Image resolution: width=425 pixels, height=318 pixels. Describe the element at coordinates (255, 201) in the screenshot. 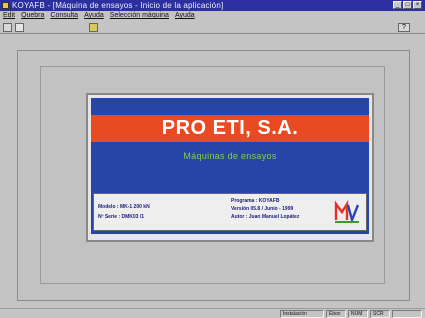

I see `program-line: Programa : KOYAFB` at that location.